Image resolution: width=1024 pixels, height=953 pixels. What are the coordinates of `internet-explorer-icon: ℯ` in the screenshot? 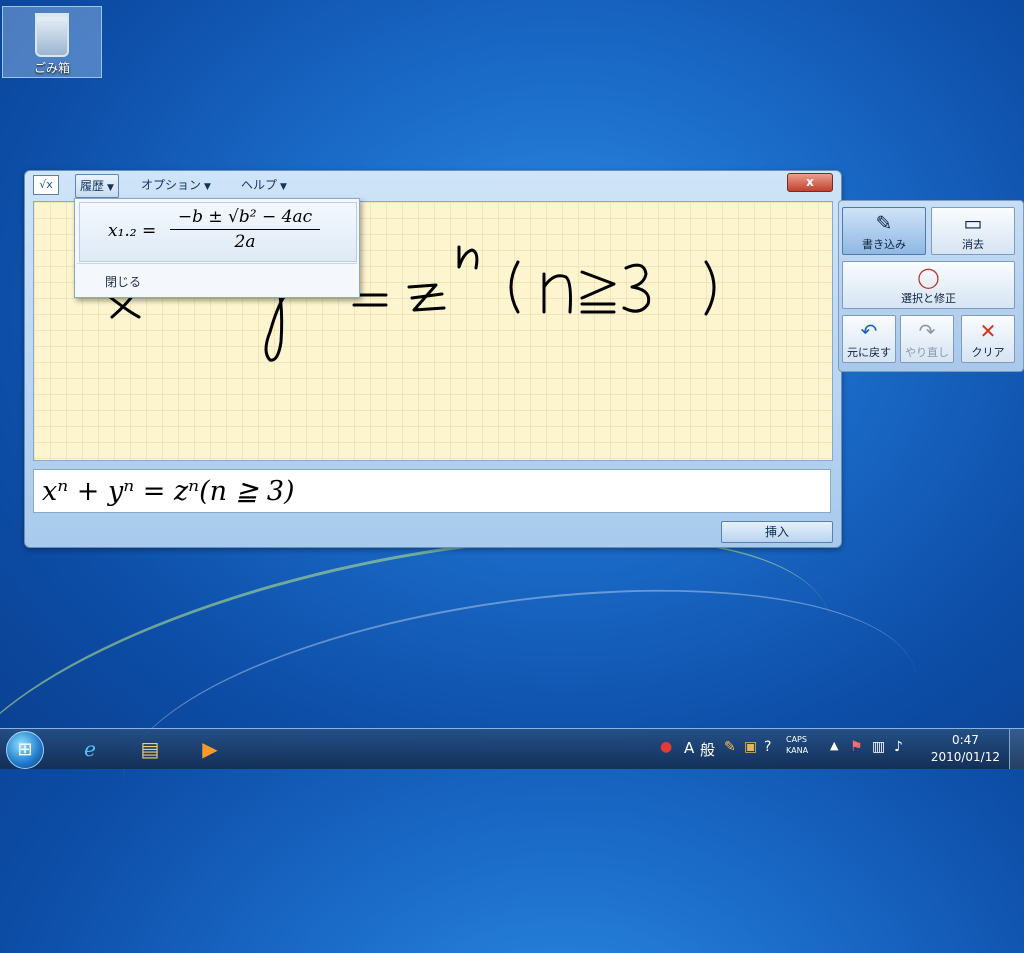 It's located at (90, 749).